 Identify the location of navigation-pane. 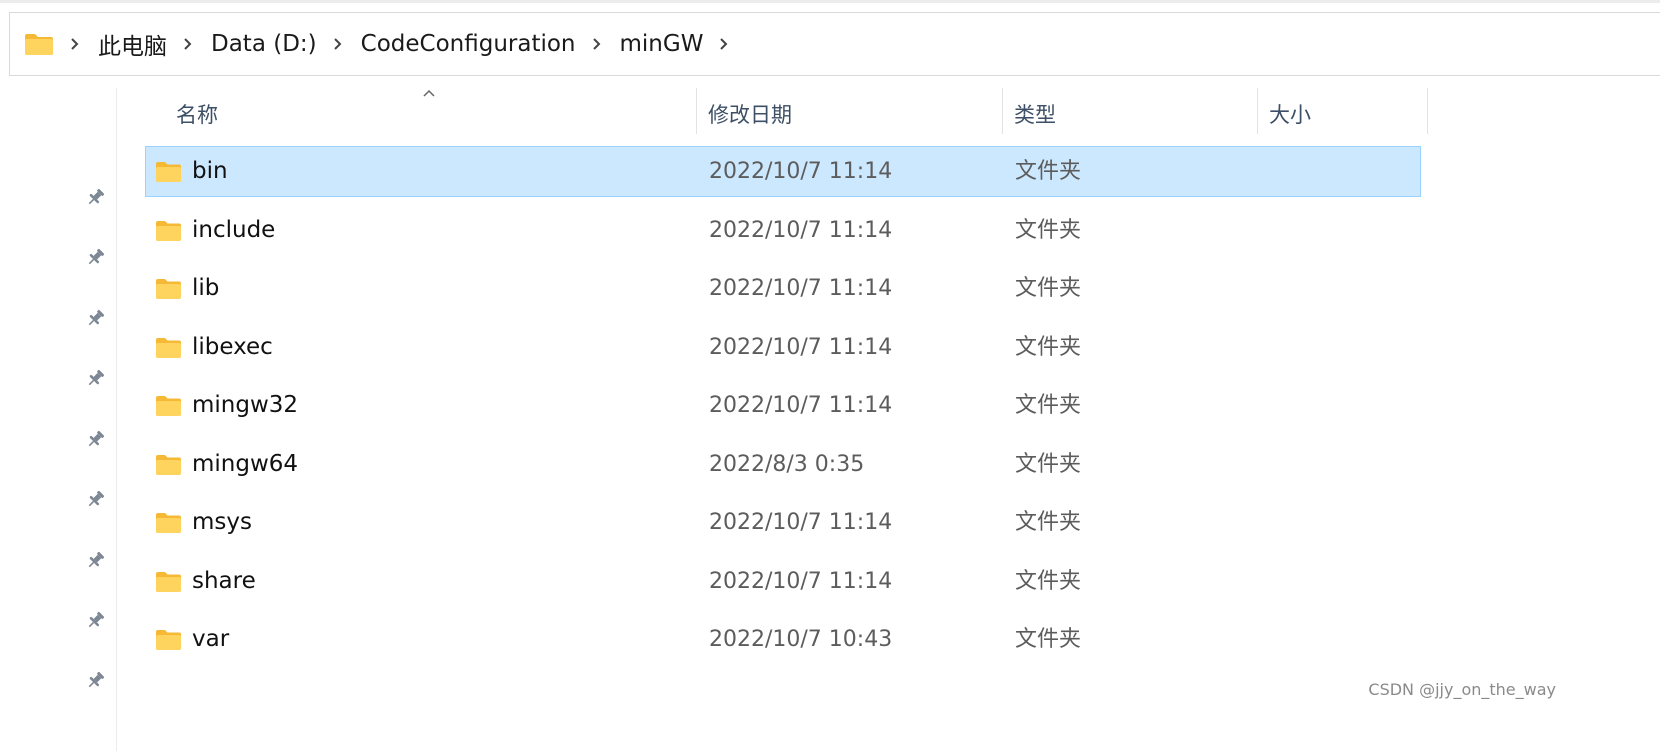
(58, 419).